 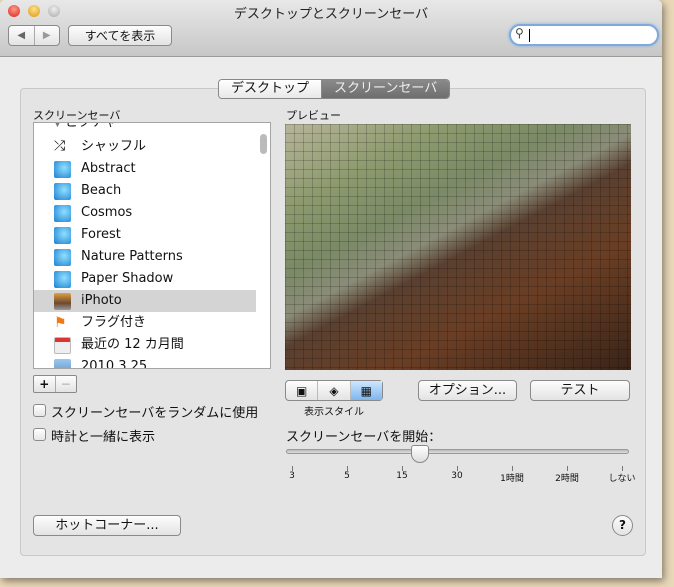 What do you see at coordinates (271, 89) in the screenshot?
I see `tab-desktop: デスクトップ` at bounding box center [271, 89].